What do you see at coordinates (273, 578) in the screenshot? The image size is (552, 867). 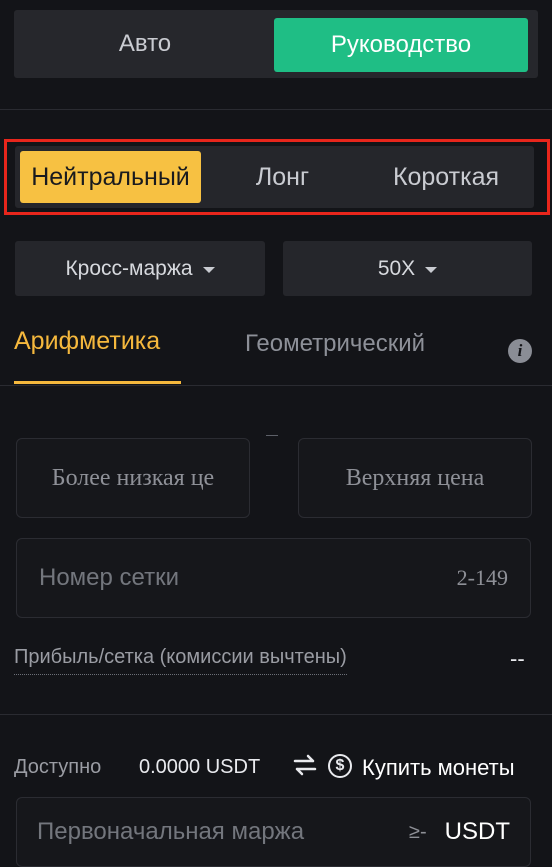 I see `grid-number-input: Номер сетки 2-149` at bounding box center [273, 578].